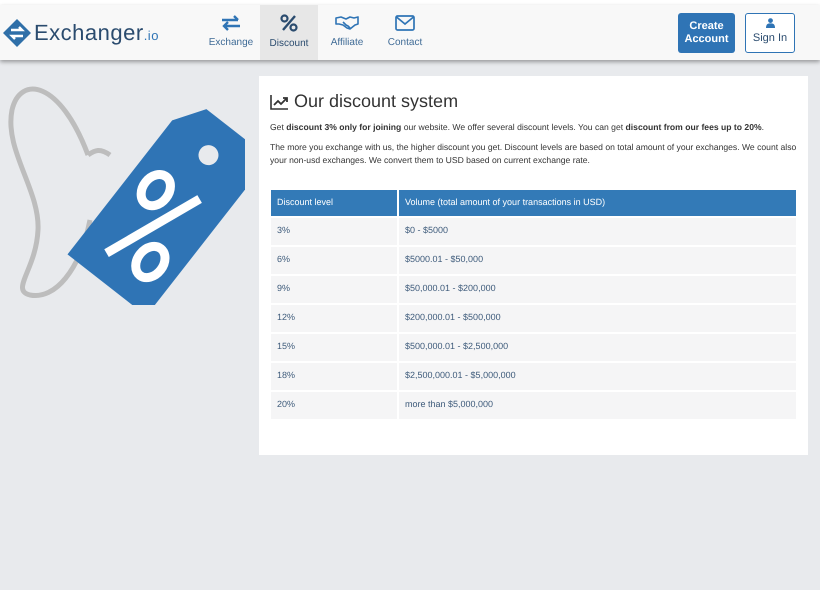  I want to click on handshake-icon, so click(347, 23).